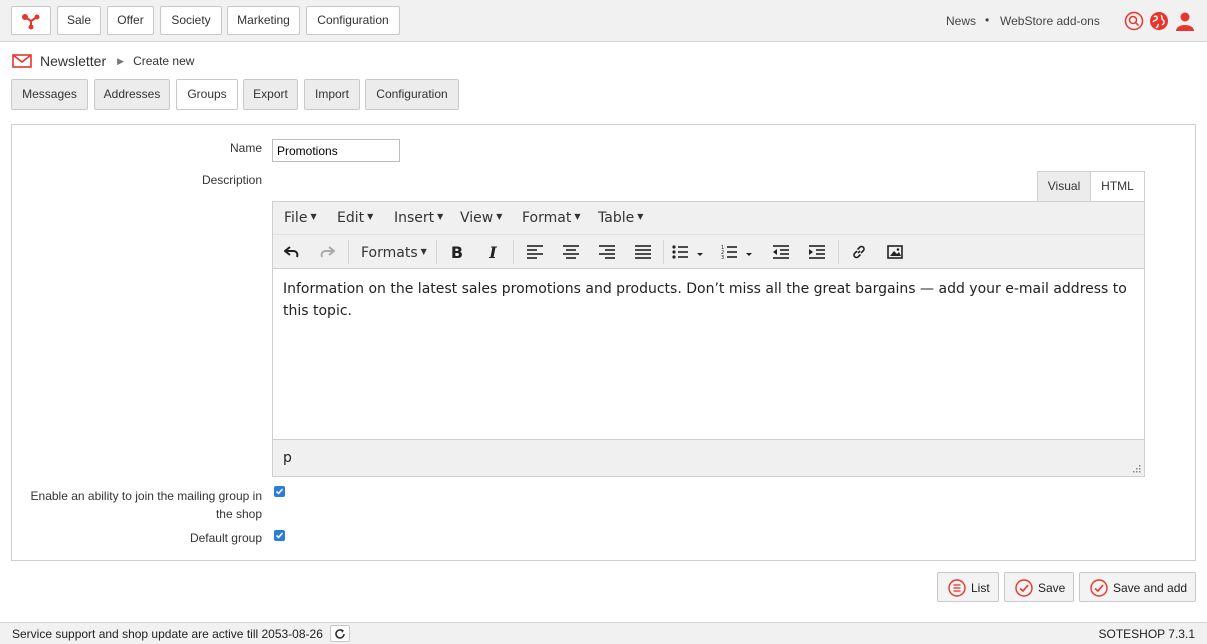  Describe the element at coordinates (535, 252) in the screenshot. I see `align-left-icon` at that location.